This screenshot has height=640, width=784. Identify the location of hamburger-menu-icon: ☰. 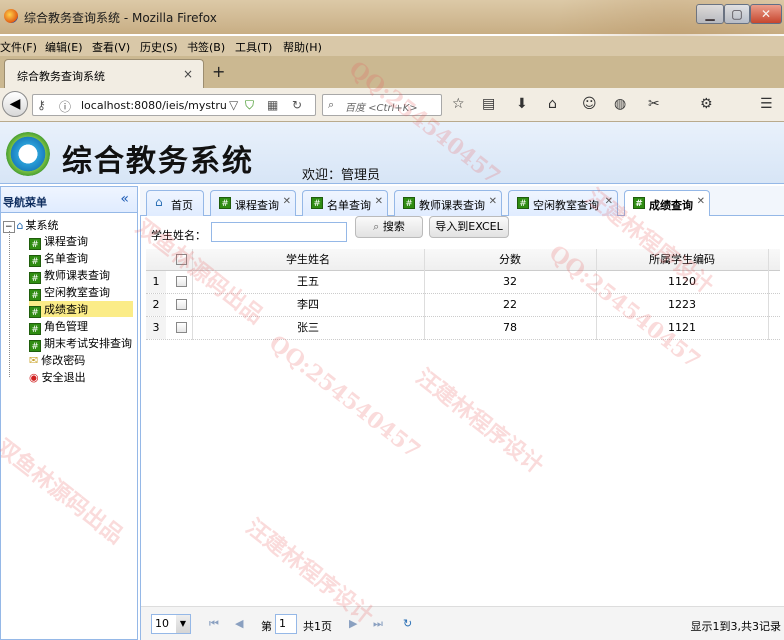
(766, 104).